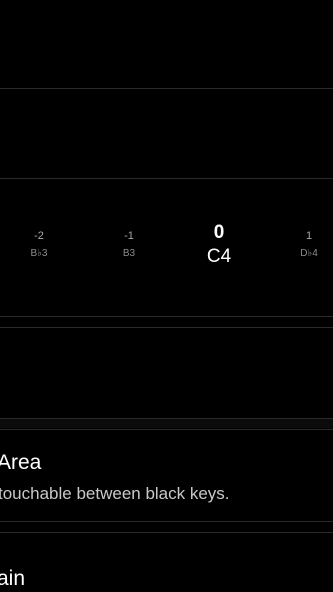 Image resolution: width=333 pixels, height=592 pixels. Describe the element at coordinates (39, 236) in the screenshot. I see `transpose-offset-label: -2` at that location.